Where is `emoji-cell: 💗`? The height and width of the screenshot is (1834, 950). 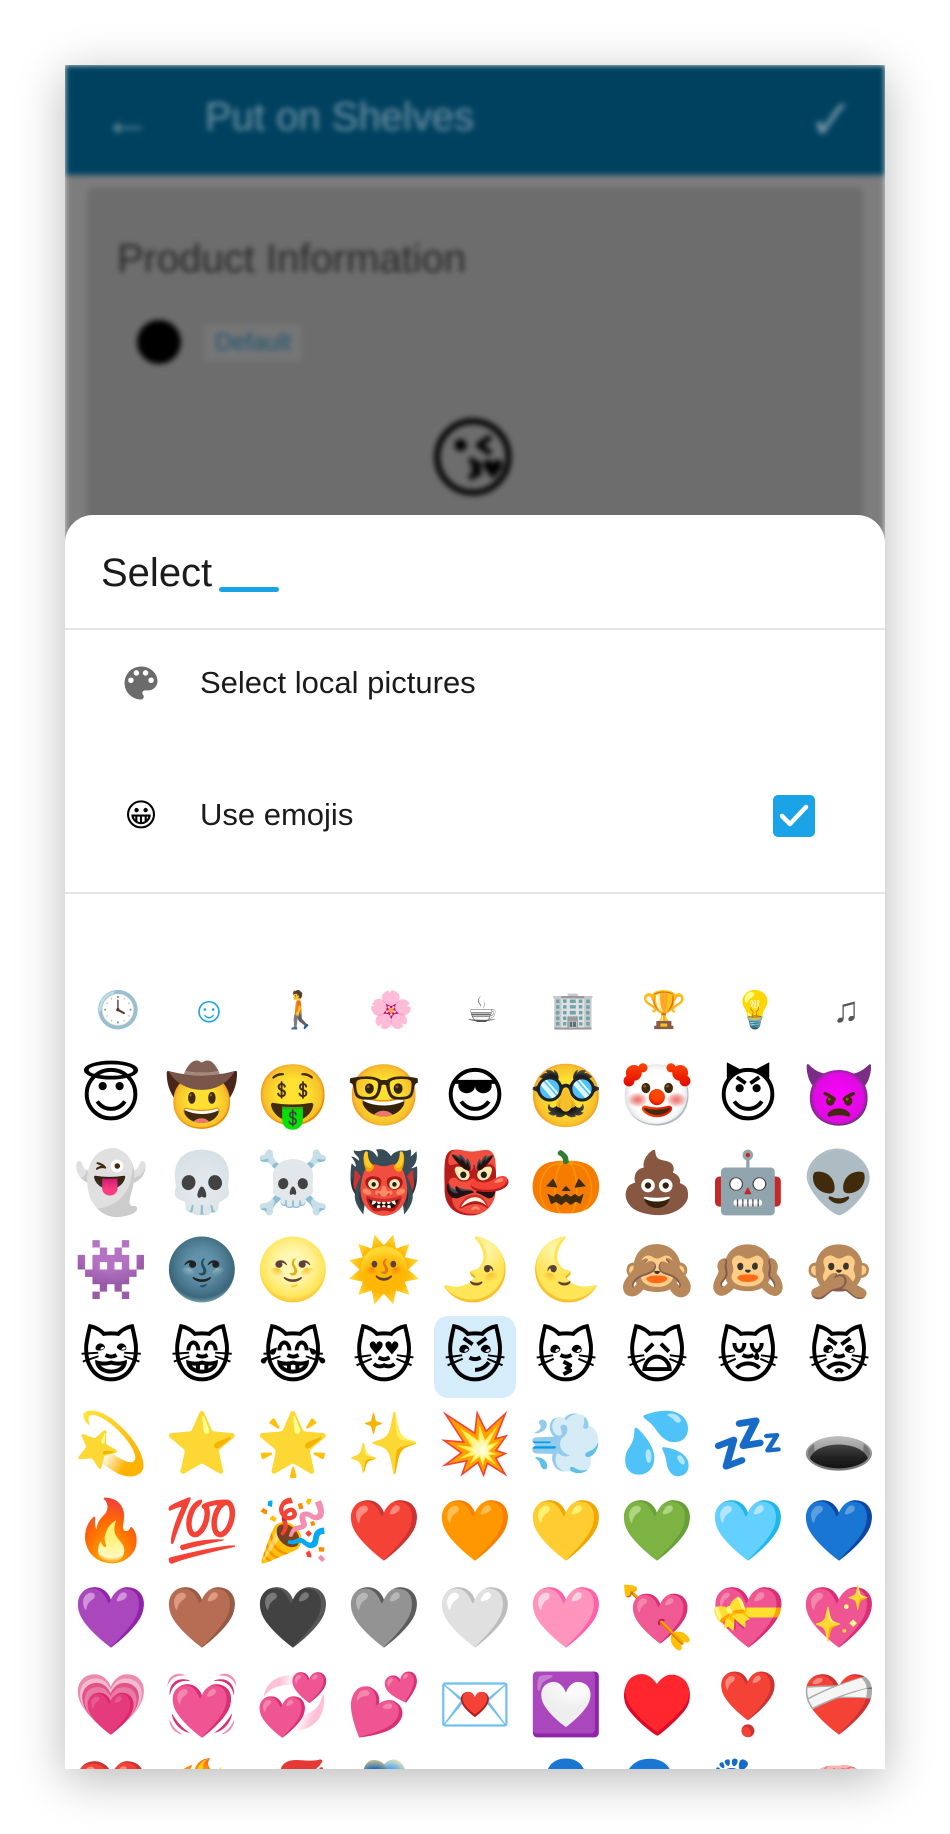
emoji-cell: 💗 is located at coordinates (111, 1705).